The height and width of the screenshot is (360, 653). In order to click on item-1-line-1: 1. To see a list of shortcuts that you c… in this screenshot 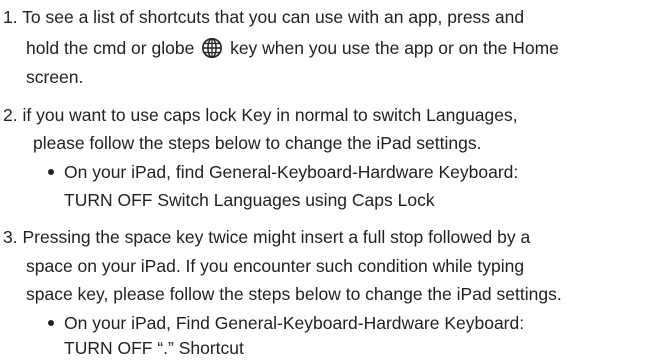, I will do `click(263, 17)`.